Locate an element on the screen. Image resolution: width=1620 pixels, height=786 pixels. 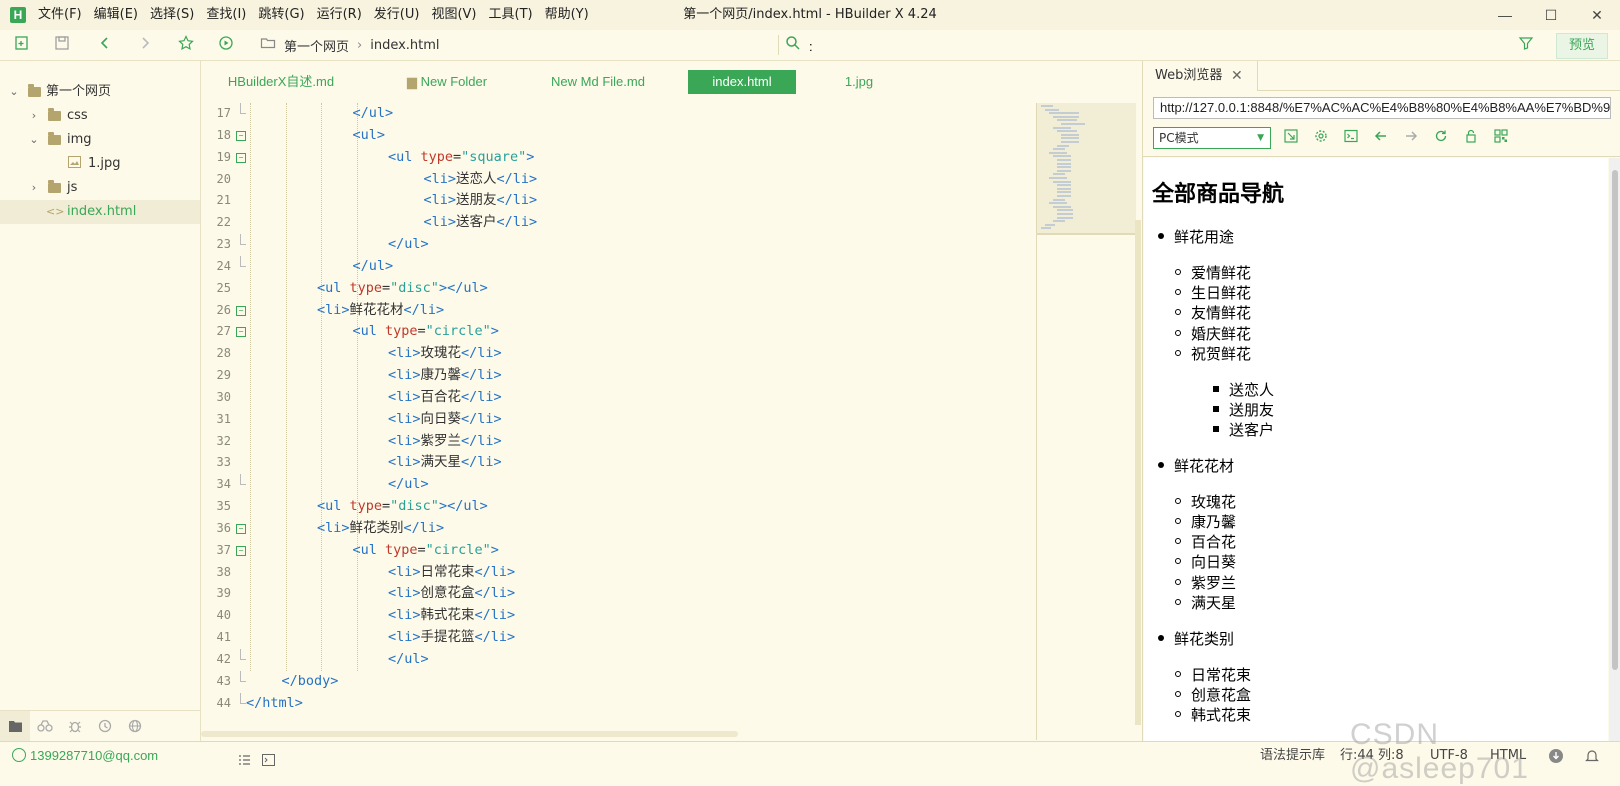
breadcrumb-project: 第一个网页 is located at coordinates (316, 45).